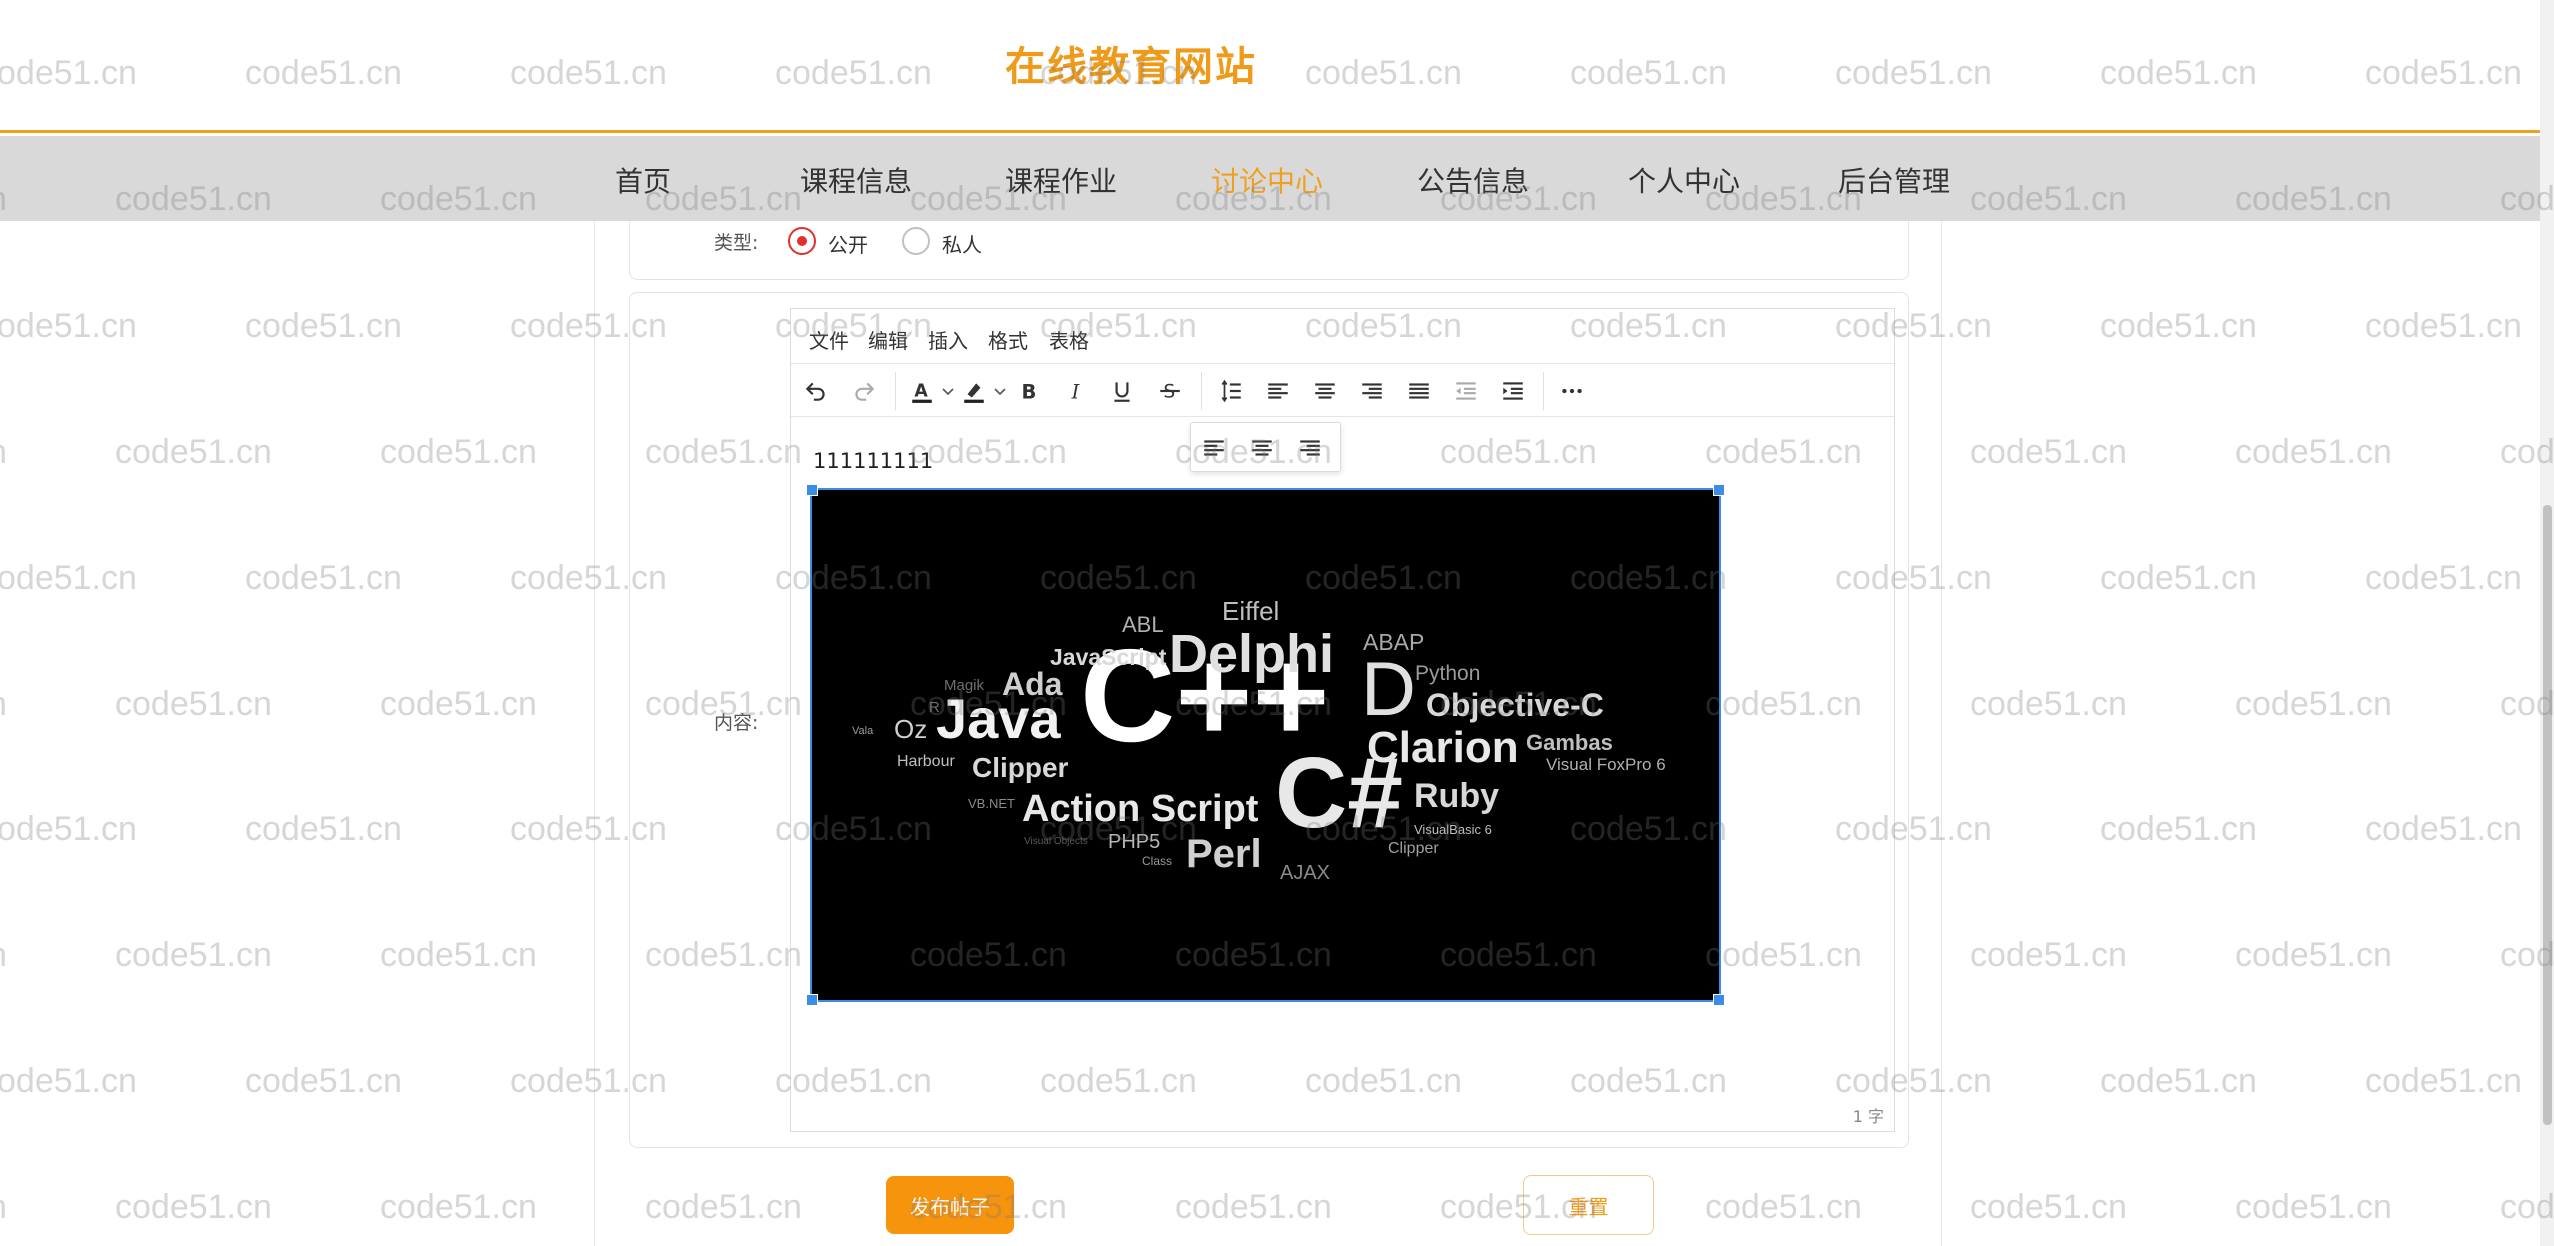  Describe the element at coordinates (1419, 391) in the screenshot. I see `align-justify-icon` at that location.